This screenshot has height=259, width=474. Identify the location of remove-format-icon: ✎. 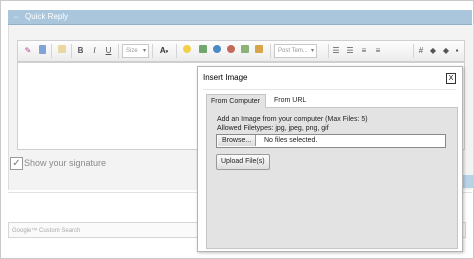
(28, 51).